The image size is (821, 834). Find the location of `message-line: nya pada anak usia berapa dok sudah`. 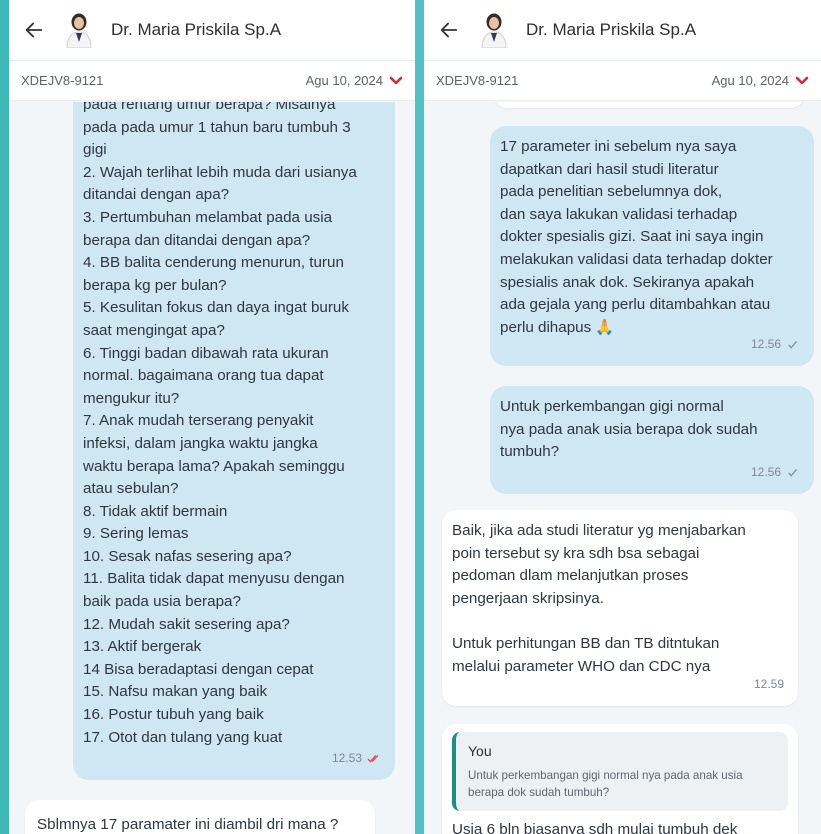

message-line: nya pada anak usia berapa dok sudah is located at coordinates (629, 429).